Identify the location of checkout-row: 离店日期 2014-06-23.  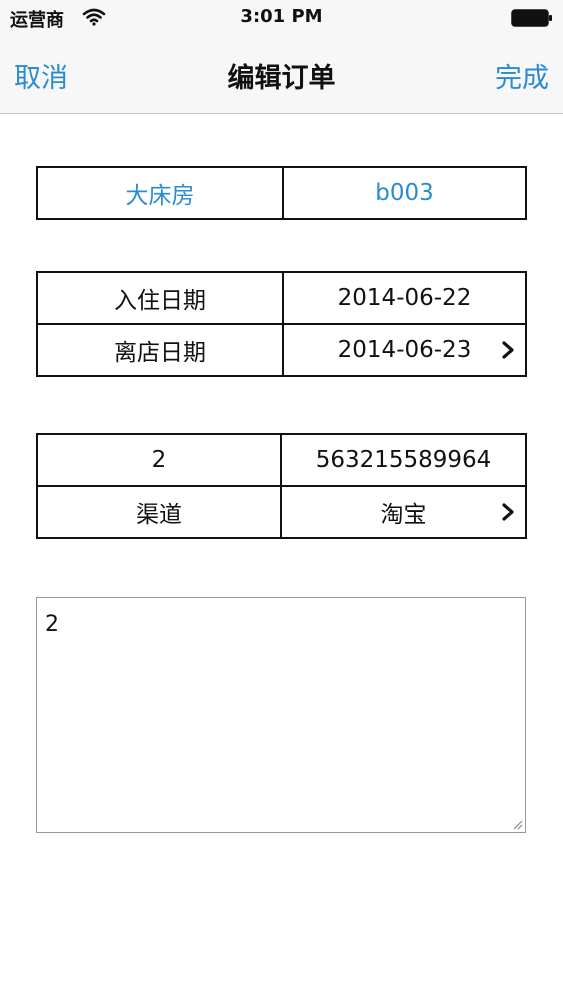
(281, 349).